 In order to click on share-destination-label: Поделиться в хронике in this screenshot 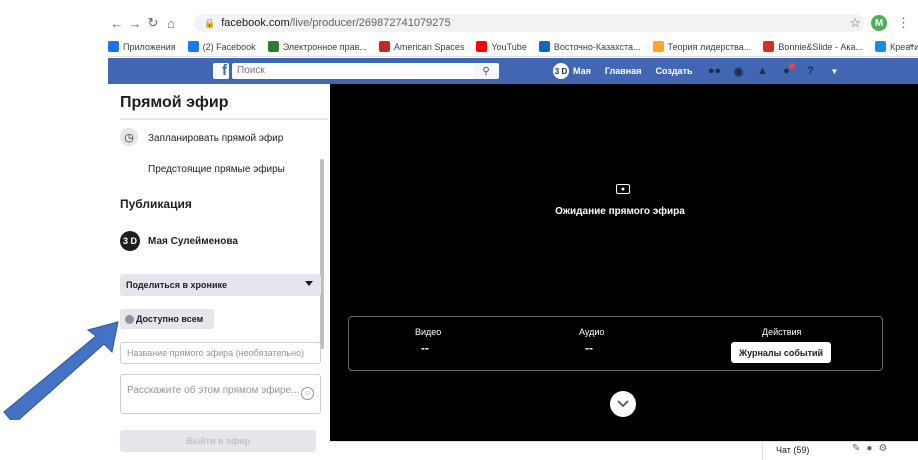, I will do `click(177, 285)`.